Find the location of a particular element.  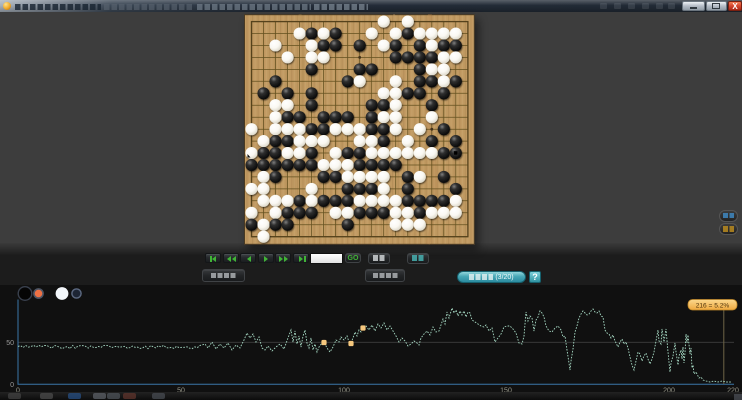

svg-text: 0 is located at coordinates (12, 385).